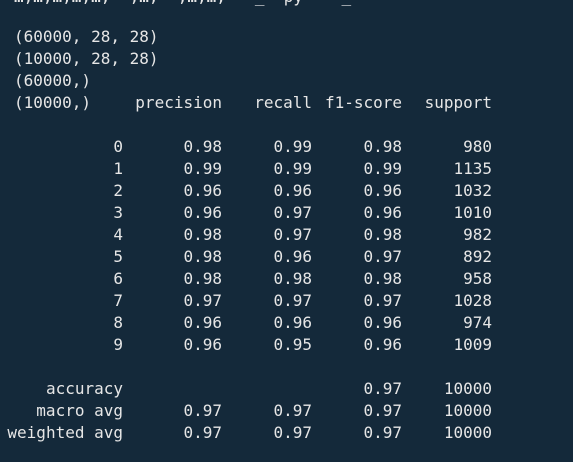  Describe the element at coordinates (182, 4) in the screenshot. I see `truncated-output-line: …,…,…,…,…; ,…, ,…,…, _ py _` at that location.